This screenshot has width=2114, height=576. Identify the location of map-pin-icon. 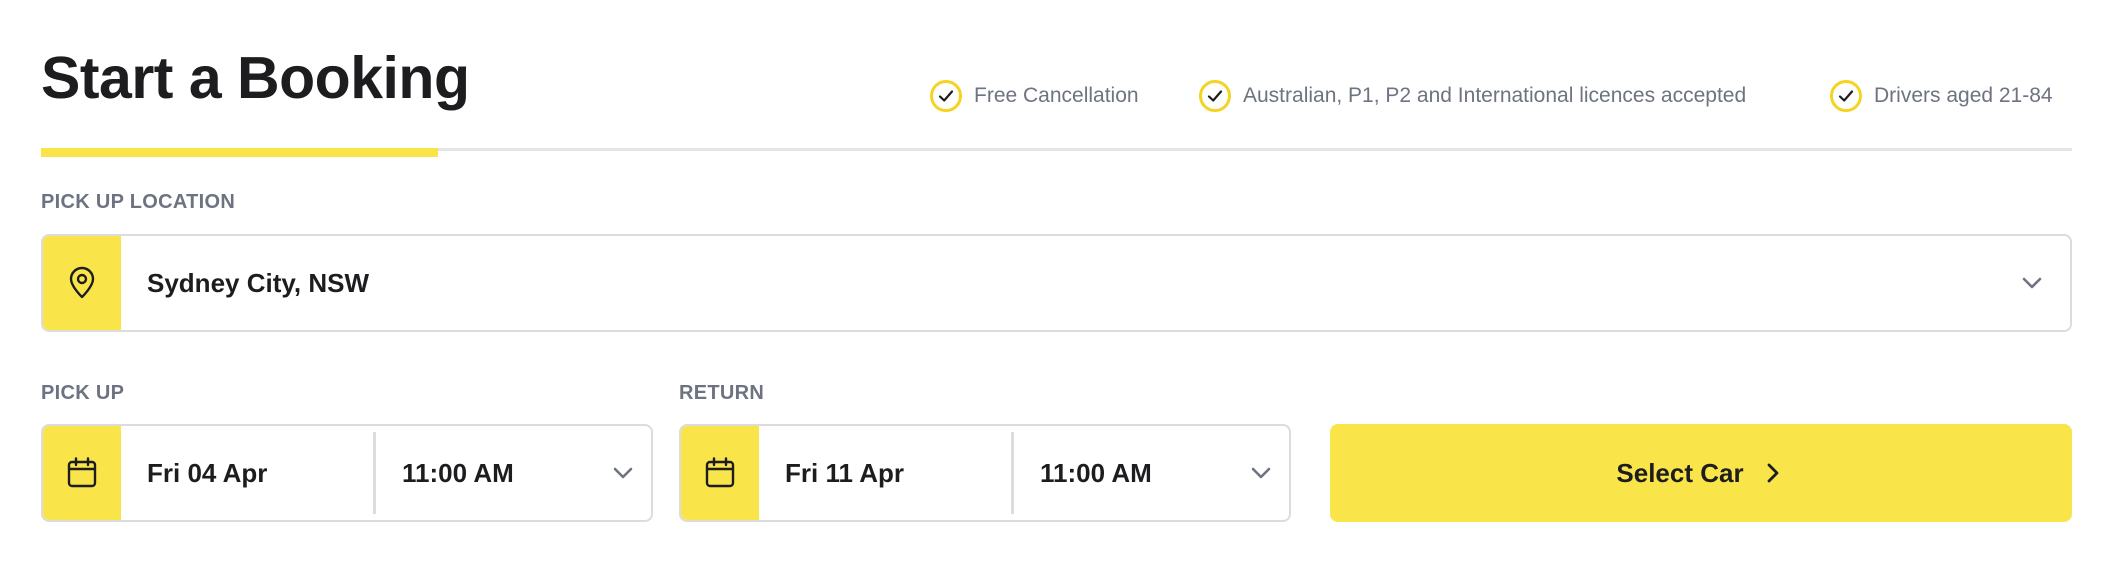
(82, 283).